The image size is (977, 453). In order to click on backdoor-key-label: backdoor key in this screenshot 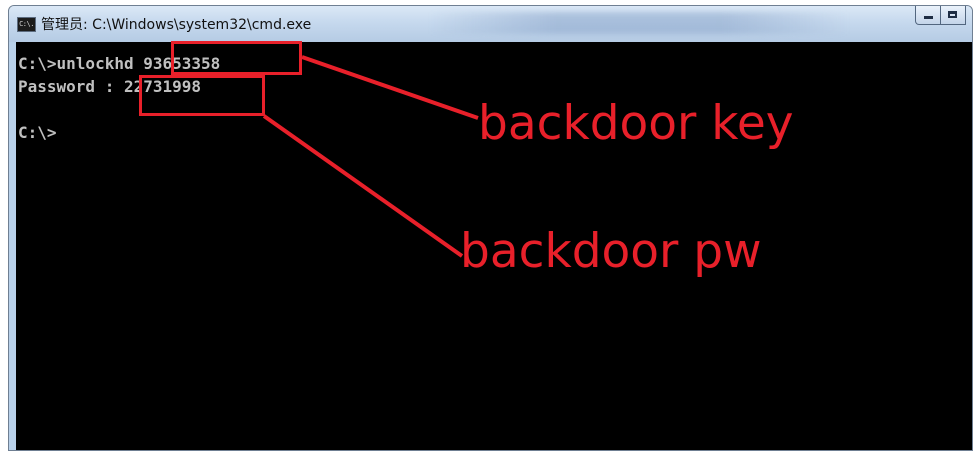, I will do `click(636, 123)`.